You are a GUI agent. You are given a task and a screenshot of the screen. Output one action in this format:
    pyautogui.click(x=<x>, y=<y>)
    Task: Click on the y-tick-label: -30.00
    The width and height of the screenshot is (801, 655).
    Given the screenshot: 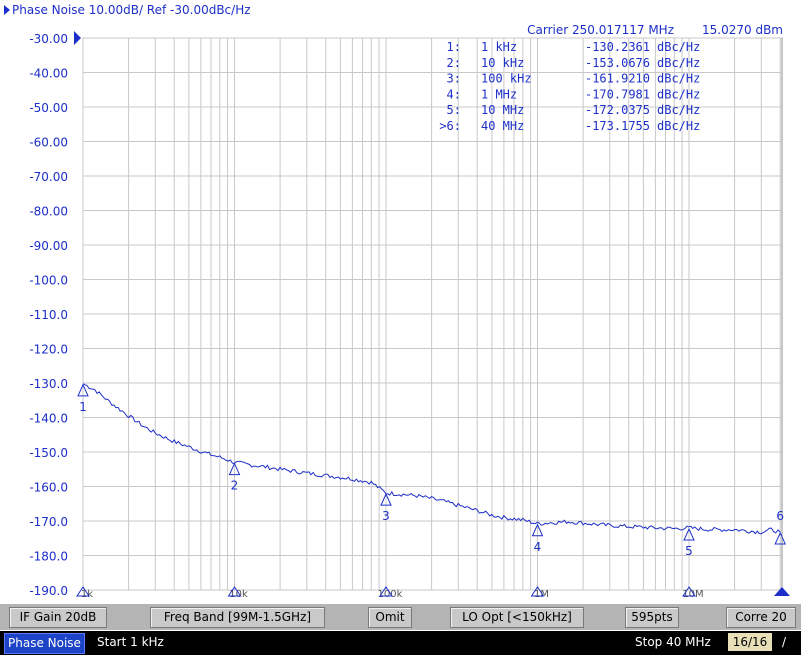 What is the action you would take?
    pyautogui.click(x=48, y=39)
    